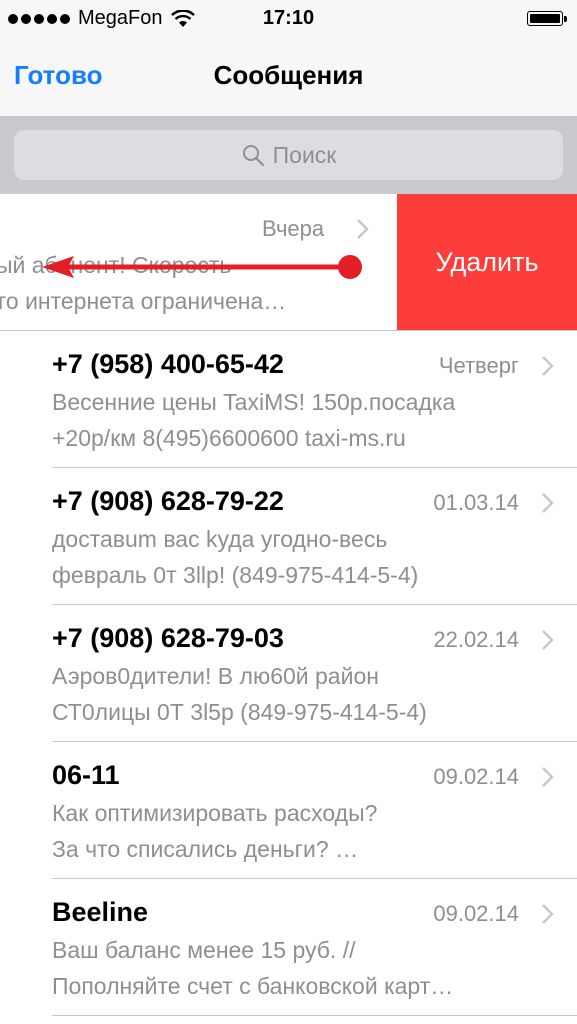 The width and height of the screenshot is (577, 1024). I want to click on battery-icon, so click(547, 18).